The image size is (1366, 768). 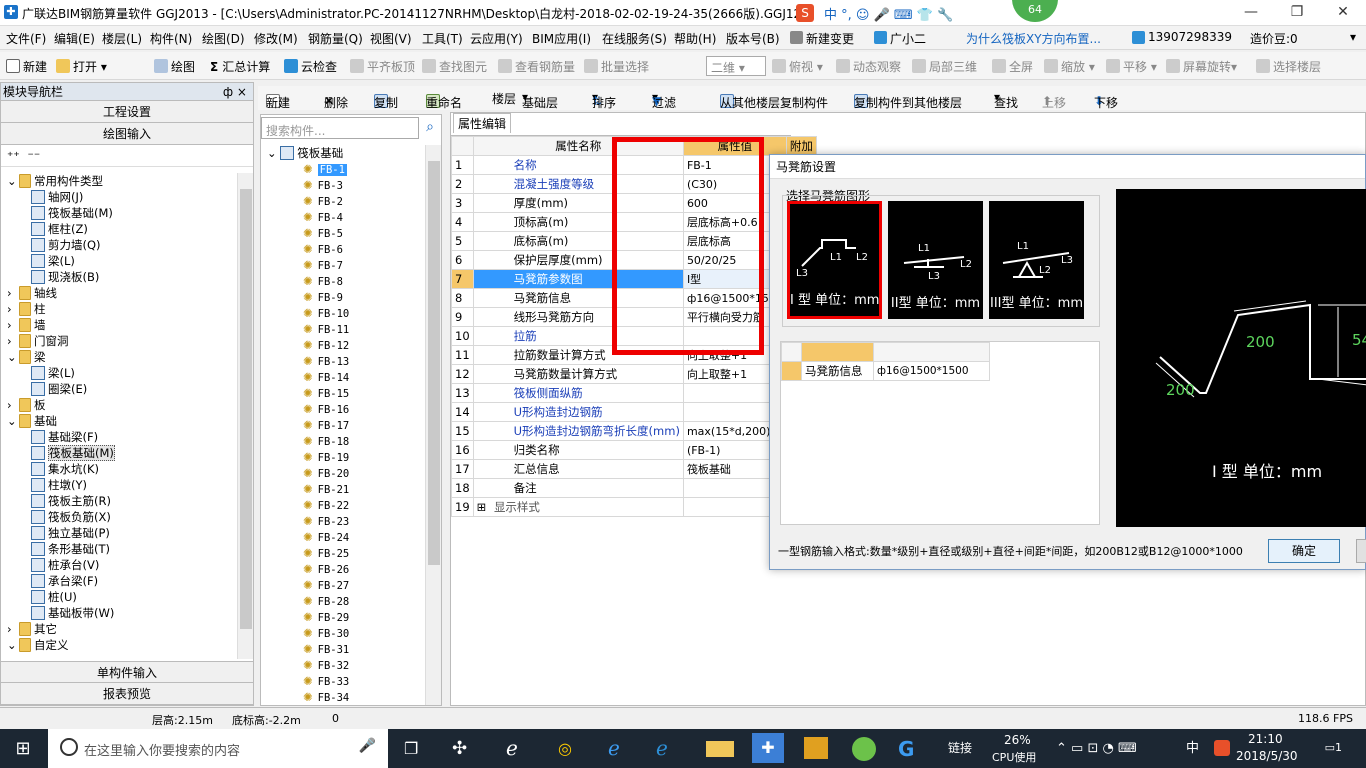 I want to click on menu-item: 视图(V), so click(x=391, y=38).